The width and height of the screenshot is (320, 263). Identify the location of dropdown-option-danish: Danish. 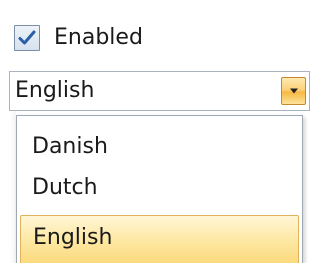
(159, 147).